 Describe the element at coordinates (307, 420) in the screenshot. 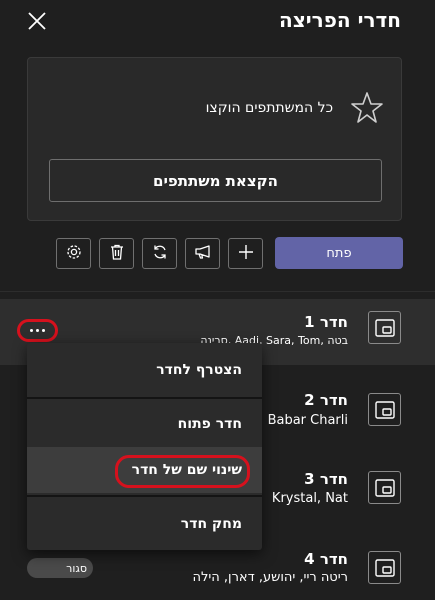

I see `room-participants: Babar Charli` at that location.